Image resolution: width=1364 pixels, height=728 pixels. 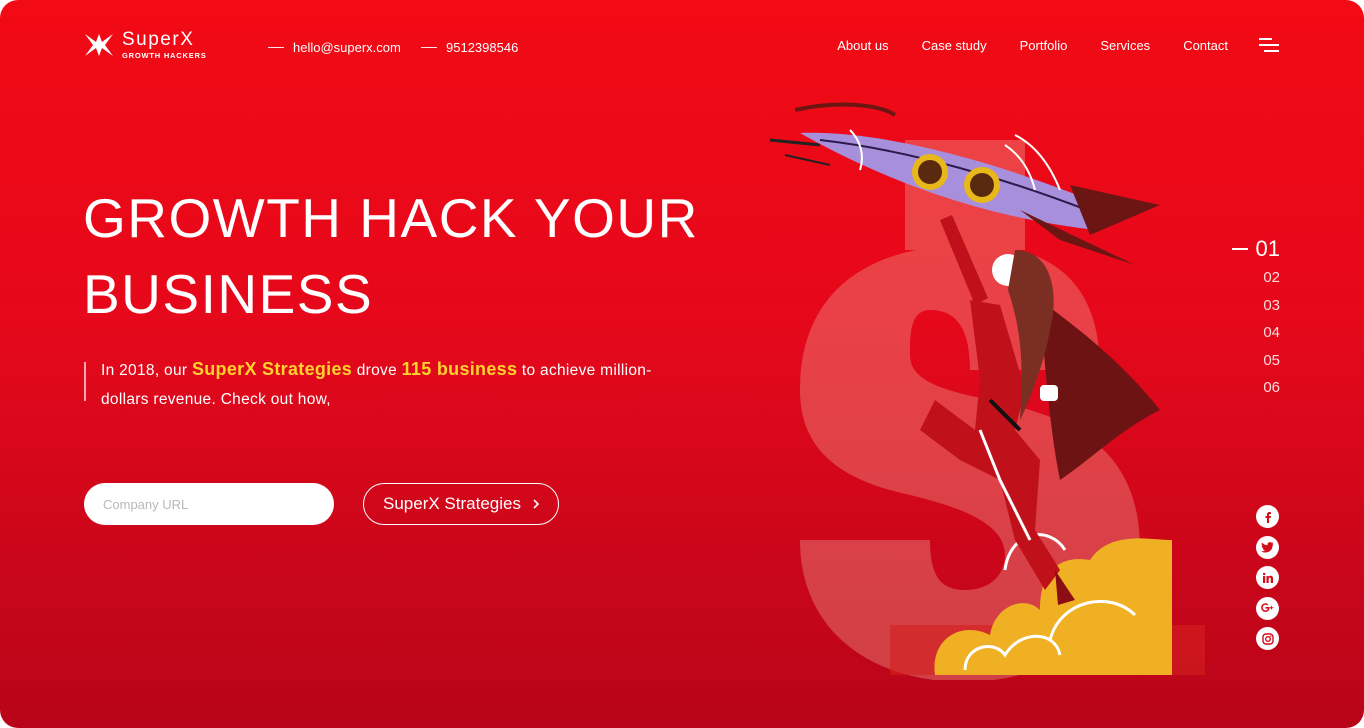 I want to click on hamburger-icon, so click(x=1269, y=45).